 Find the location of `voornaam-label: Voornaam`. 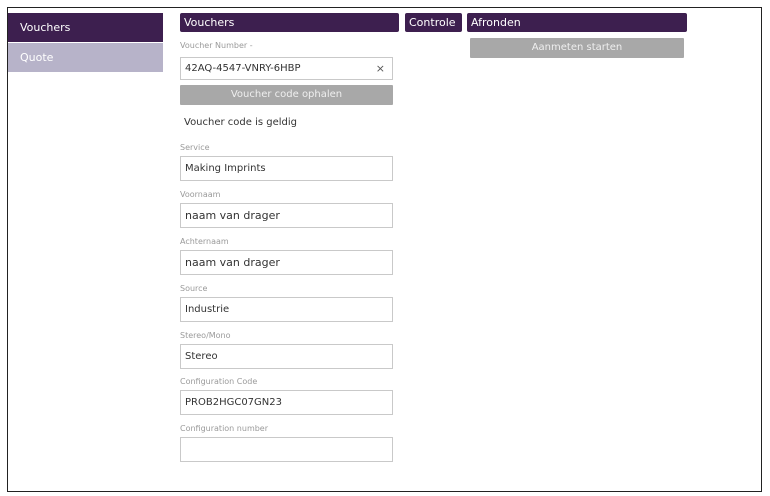

voornaam-label: Voornaam is located at coordinates (200, 194).